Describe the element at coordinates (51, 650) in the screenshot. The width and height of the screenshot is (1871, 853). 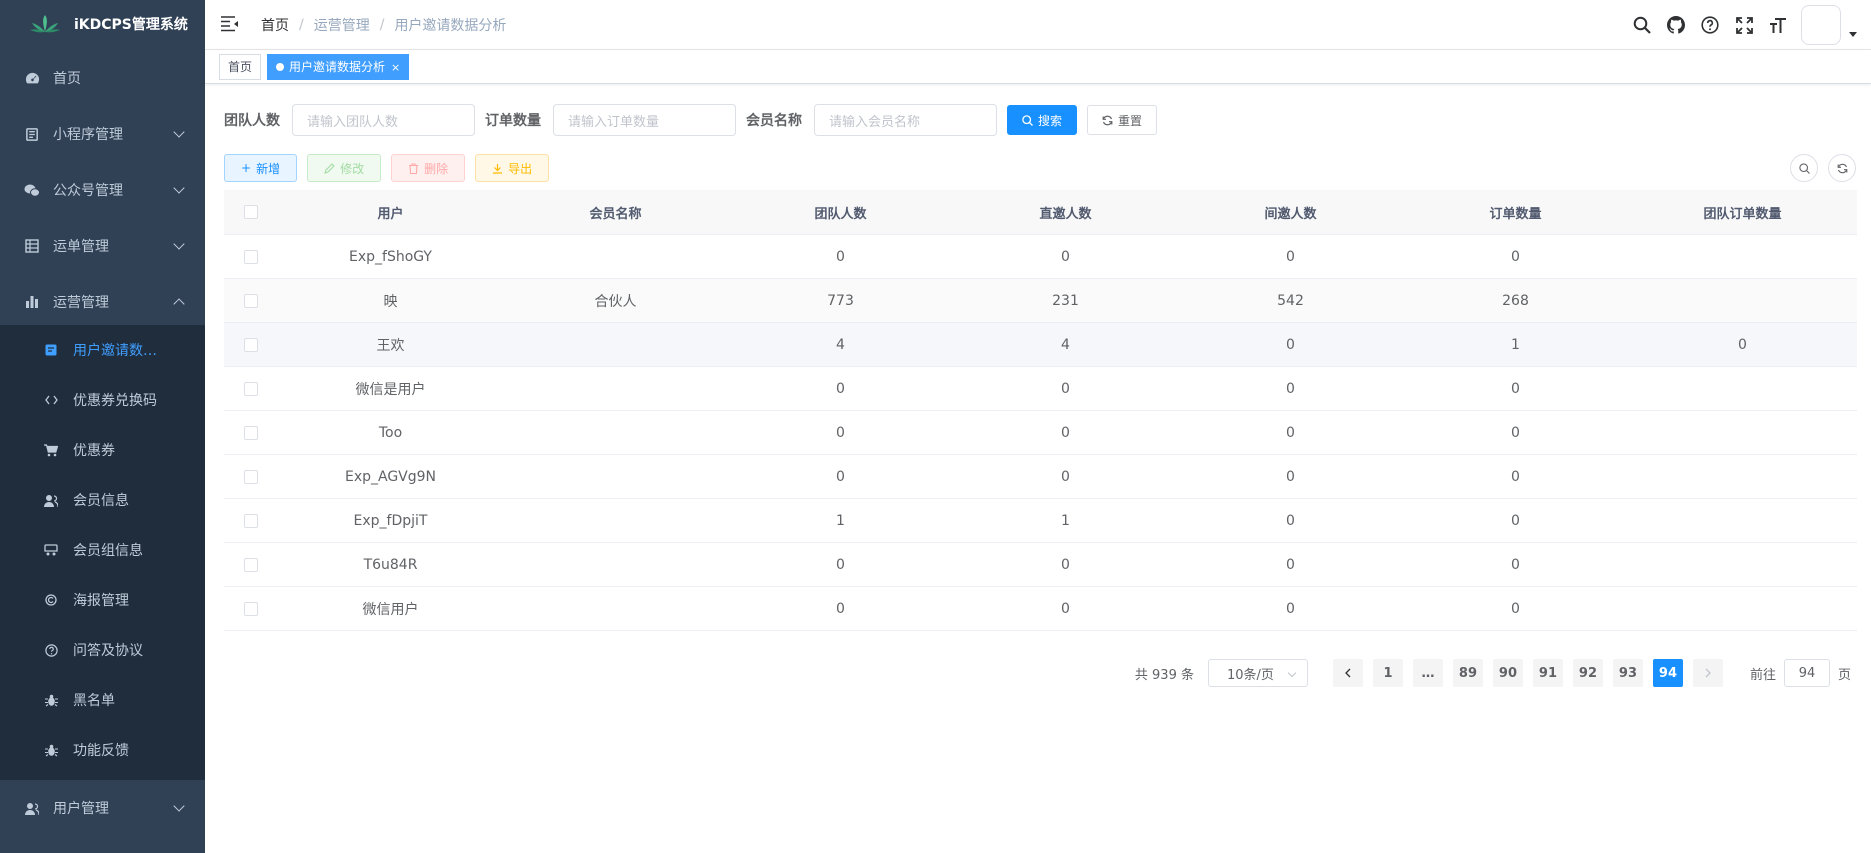
I see `question-icon` at that location.